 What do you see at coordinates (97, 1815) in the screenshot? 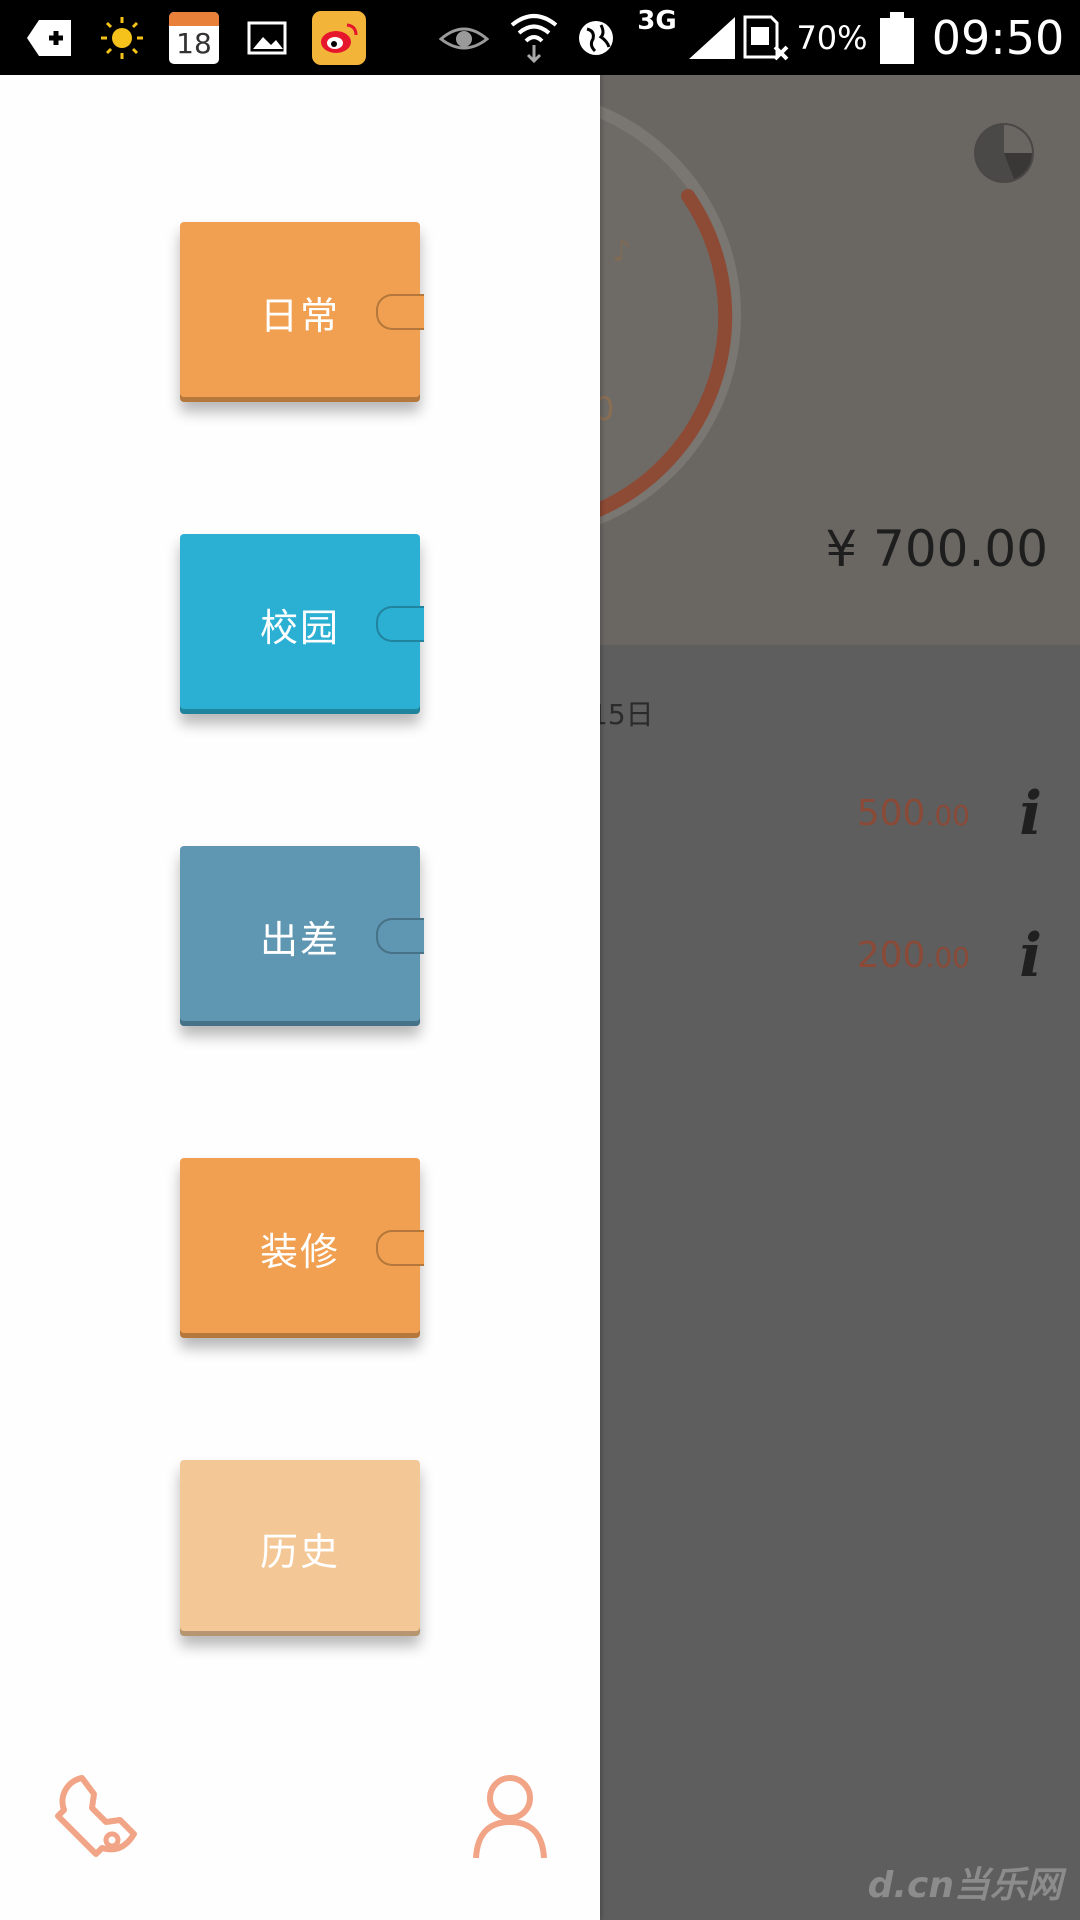
I see `settings-wrench-icon` at bounding box center [97, 1815].